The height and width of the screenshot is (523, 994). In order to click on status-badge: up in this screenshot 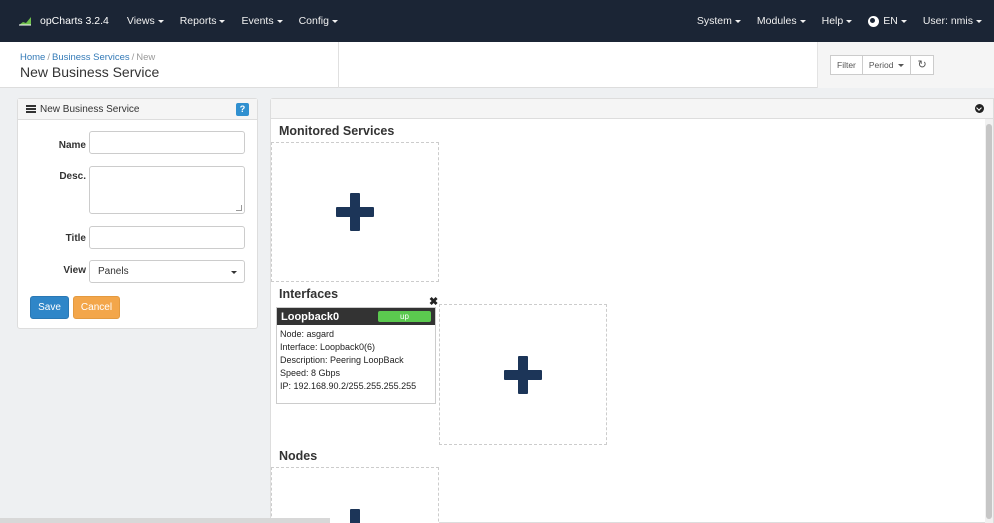, I will do `click(404, 316)`.